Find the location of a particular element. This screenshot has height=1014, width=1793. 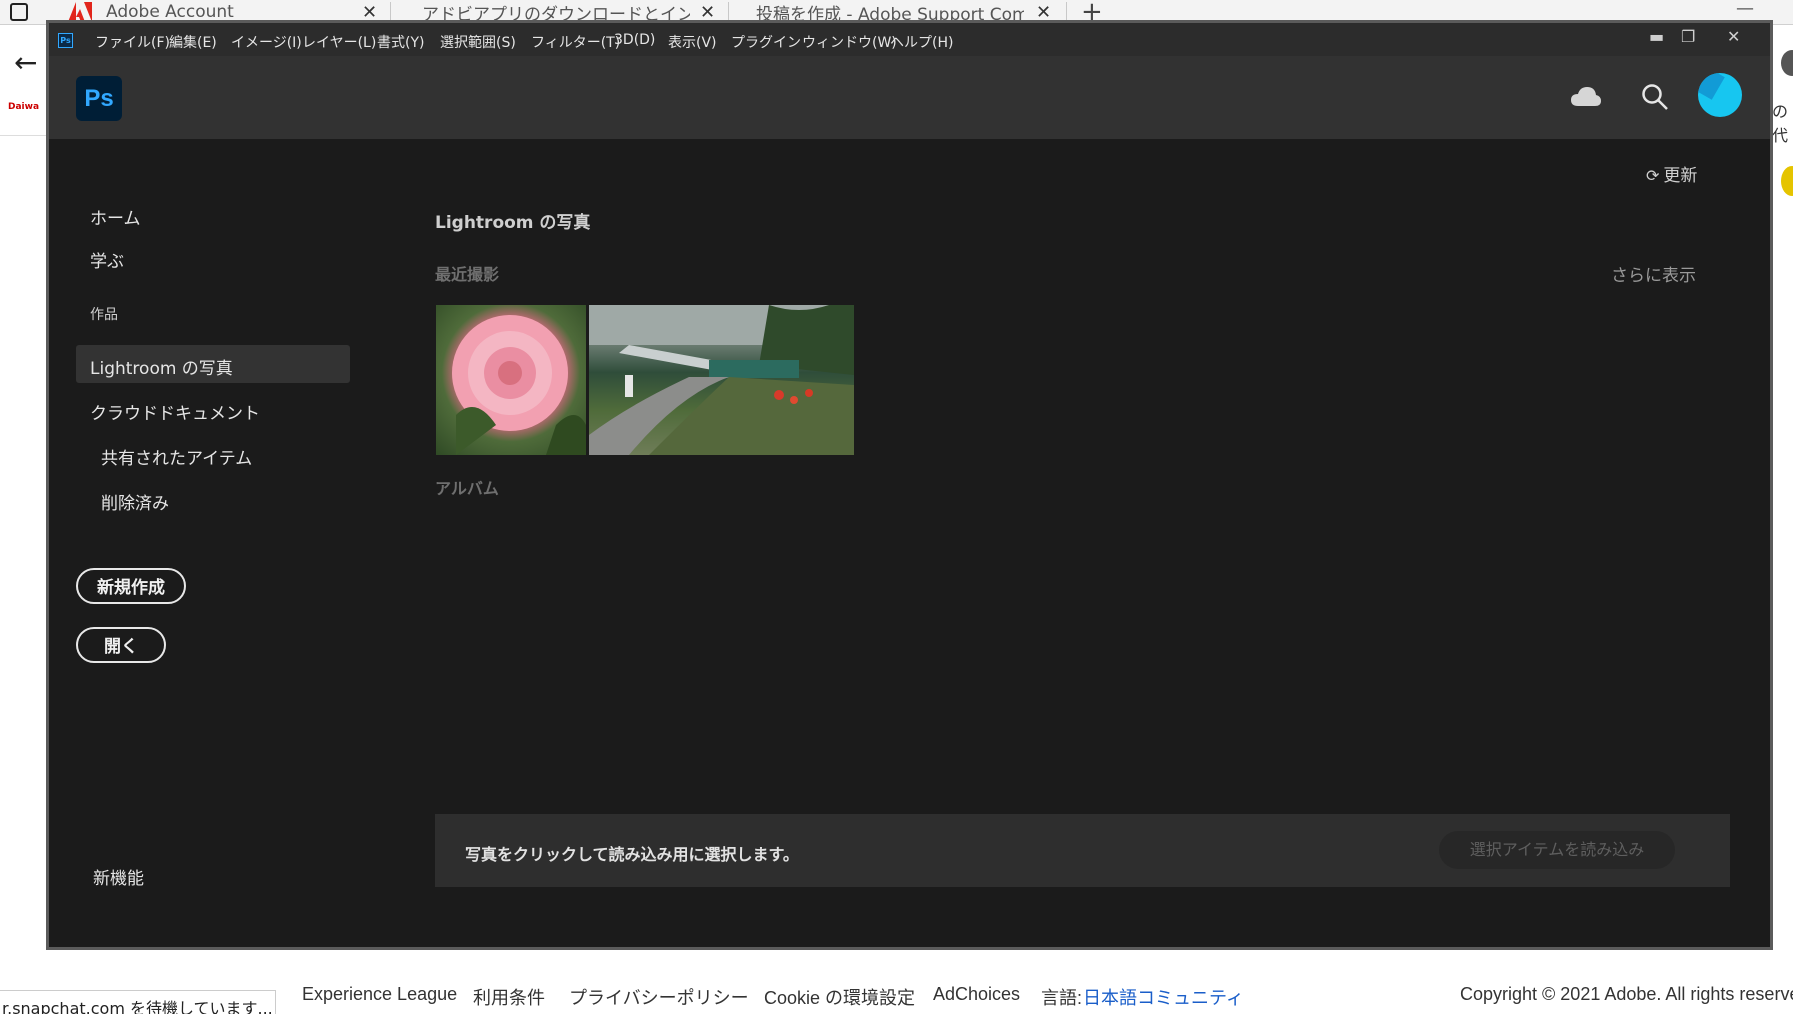

menu-file: ファイル(F) is located at coordinates (132, 42).